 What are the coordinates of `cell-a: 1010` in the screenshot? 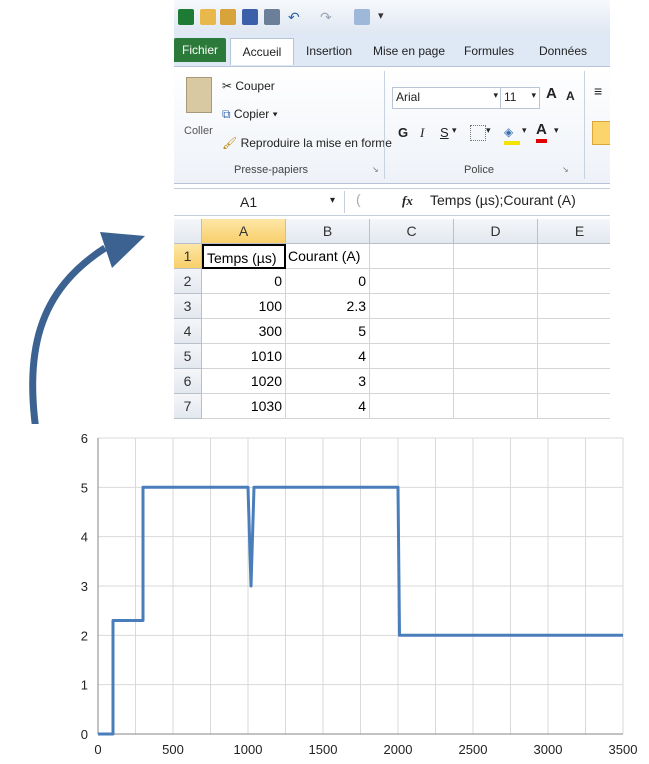 It's located at (244, 356).